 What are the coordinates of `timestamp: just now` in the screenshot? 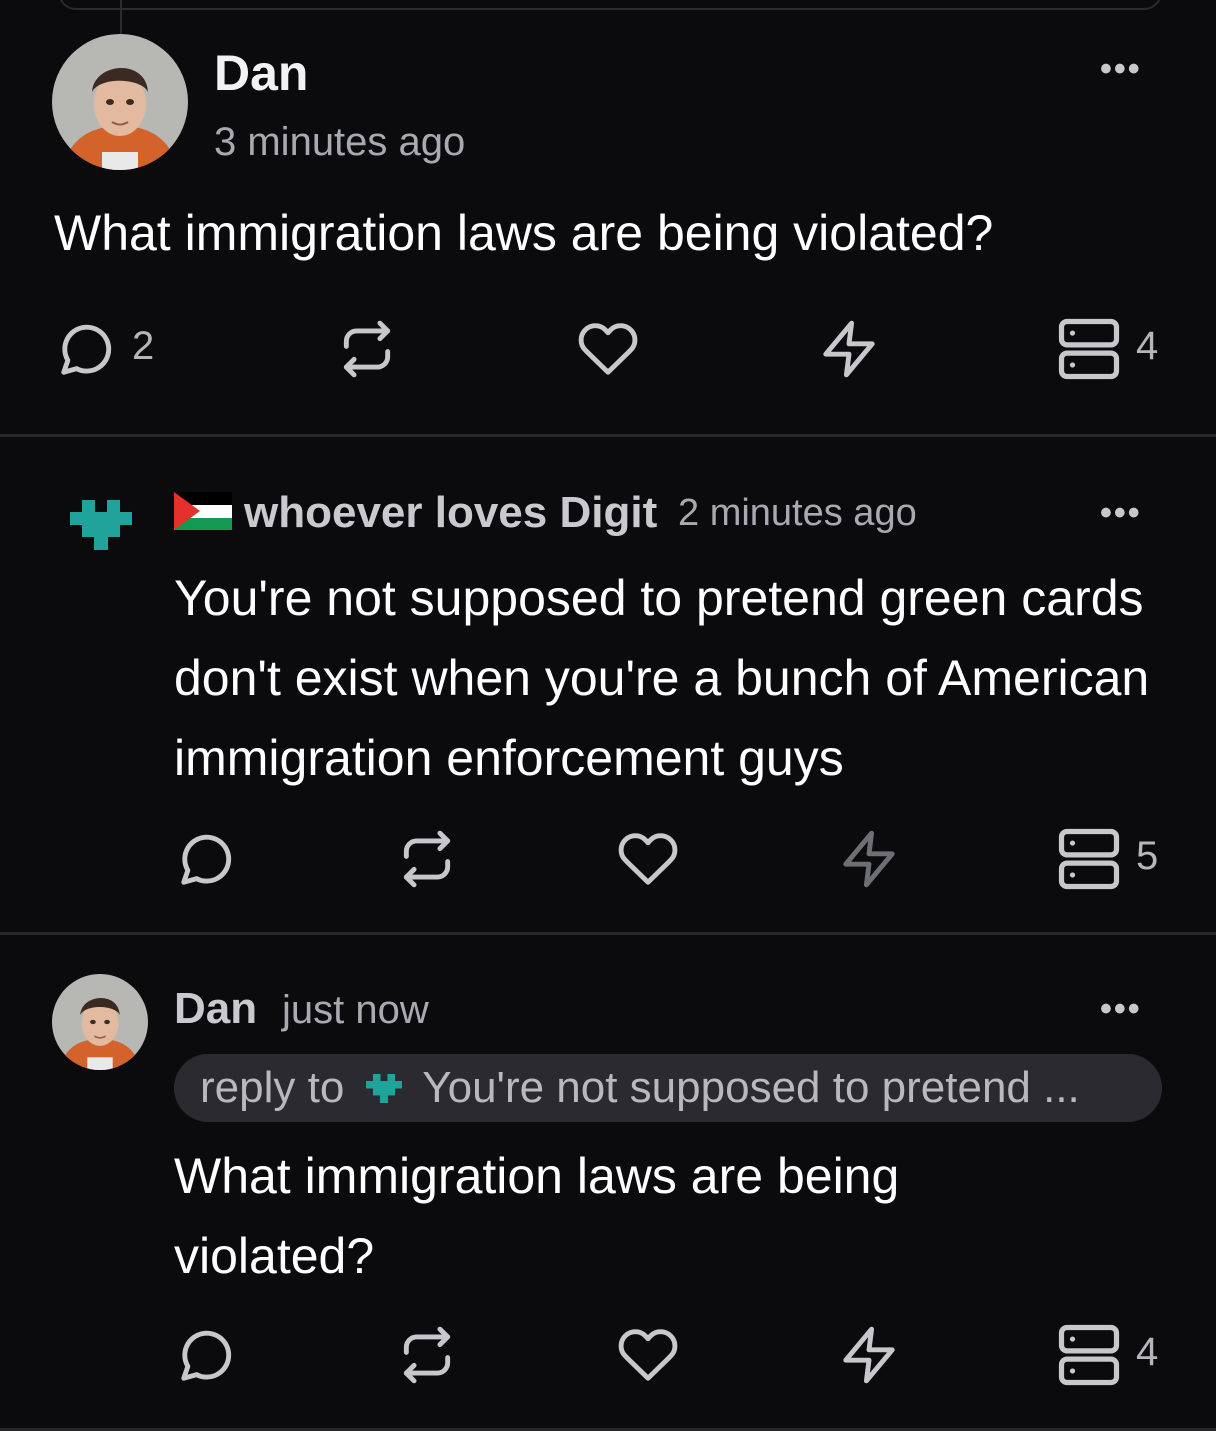 It's located at (355, 1010).